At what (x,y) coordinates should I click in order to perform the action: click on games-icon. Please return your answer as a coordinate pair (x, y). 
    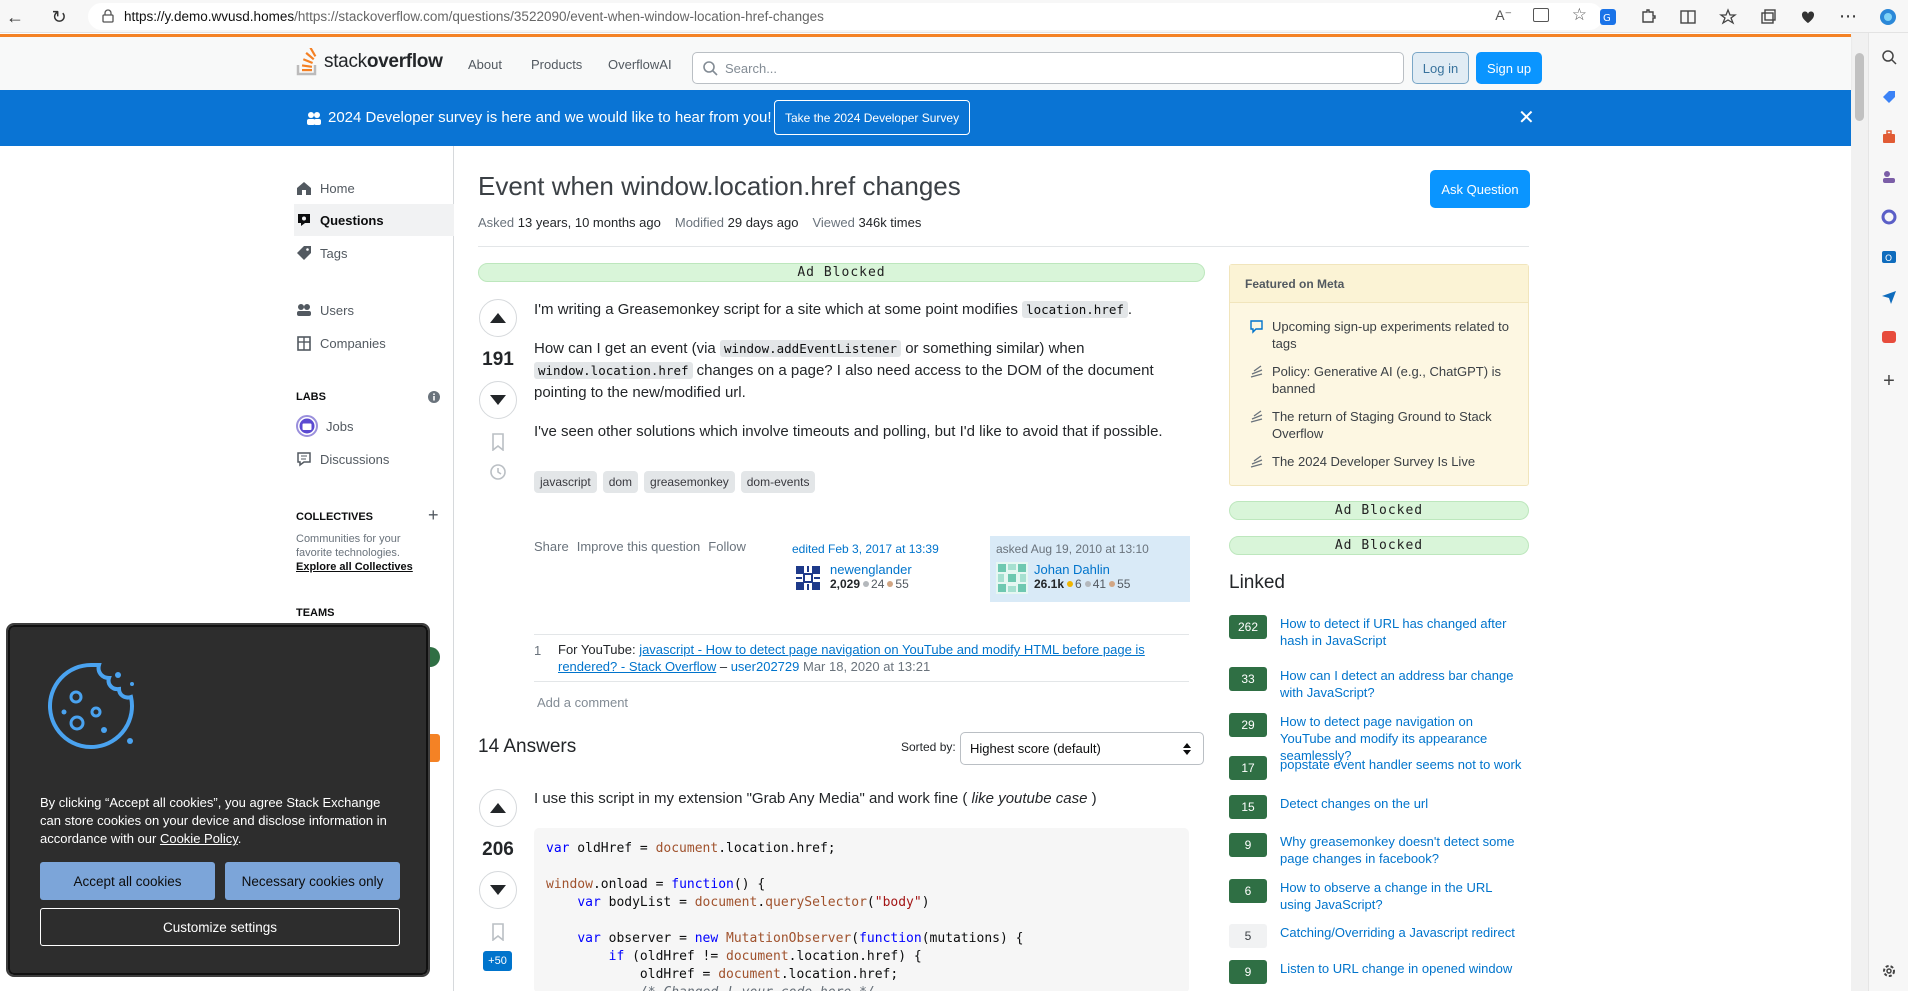
    Looking at the image, I should click on (1888, 177).